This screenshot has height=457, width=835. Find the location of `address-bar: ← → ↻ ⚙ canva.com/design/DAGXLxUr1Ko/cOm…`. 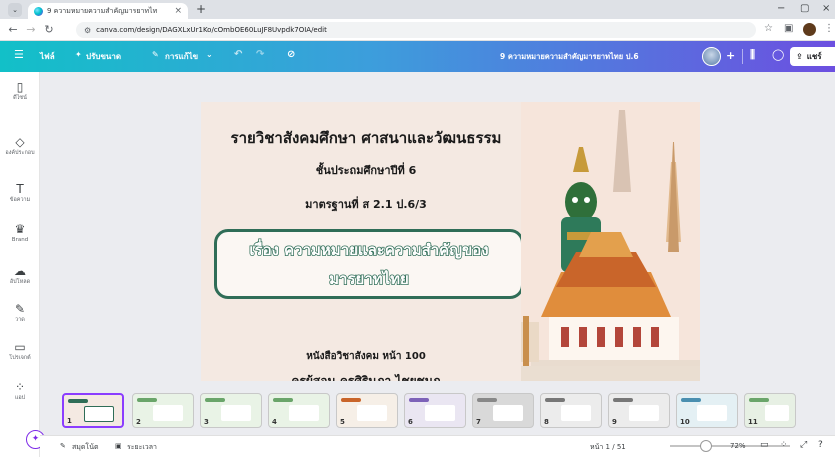

address-bar: ← → ↻ ⚙ canva.com/design/DAGXLxUr1Ko/cOm… is located at coordinates (417, 30).